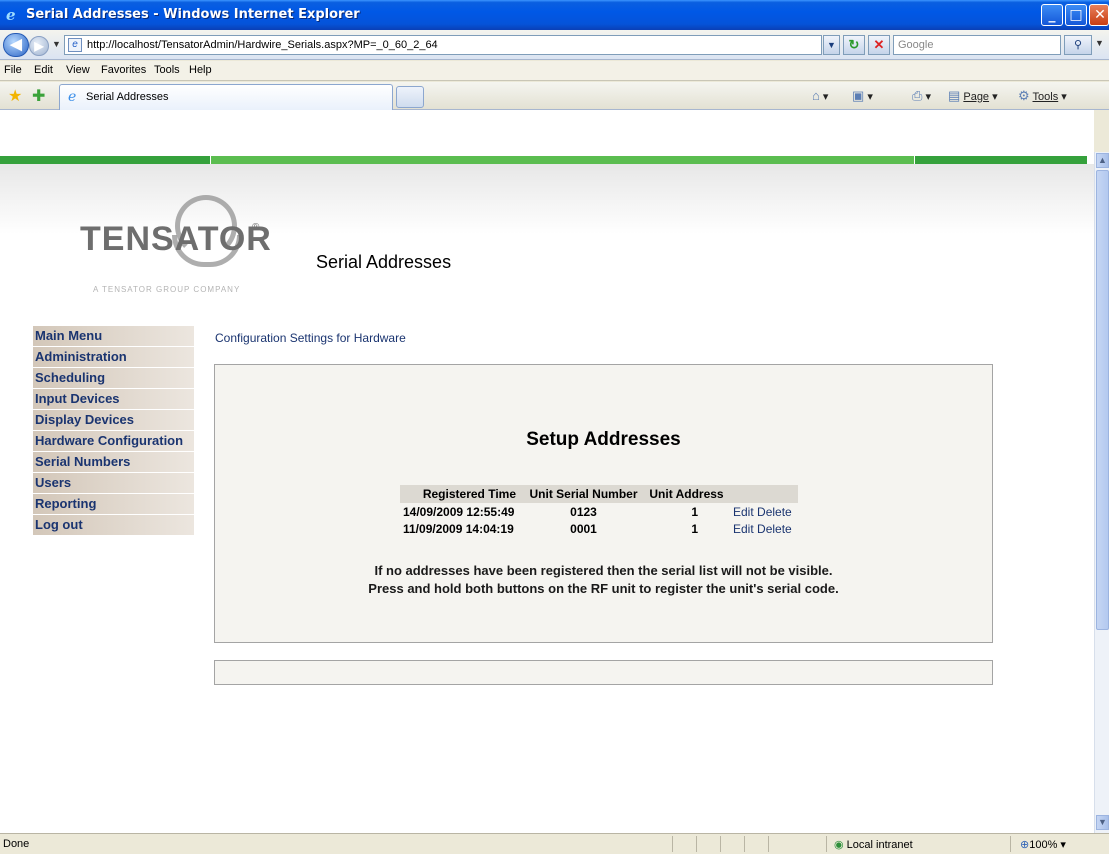 The width and height of the screenshot is (1109, 854). What do you see at coordinates (113, 441) in the screenshot?
I see `sidebar-item-hardware-configuration: Hardware Configuration` at bounding box center [113, 441].